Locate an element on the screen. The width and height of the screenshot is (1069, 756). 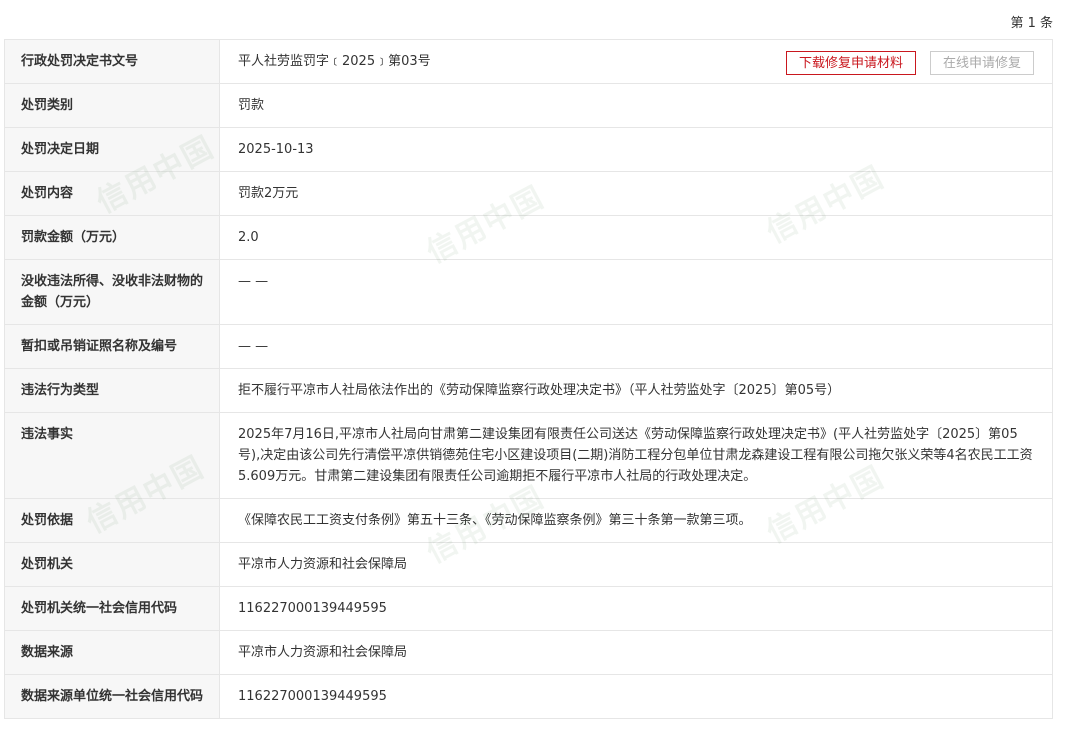
table-row: 处罚内容 罚款2万元 is located at coordinates (528, 193).